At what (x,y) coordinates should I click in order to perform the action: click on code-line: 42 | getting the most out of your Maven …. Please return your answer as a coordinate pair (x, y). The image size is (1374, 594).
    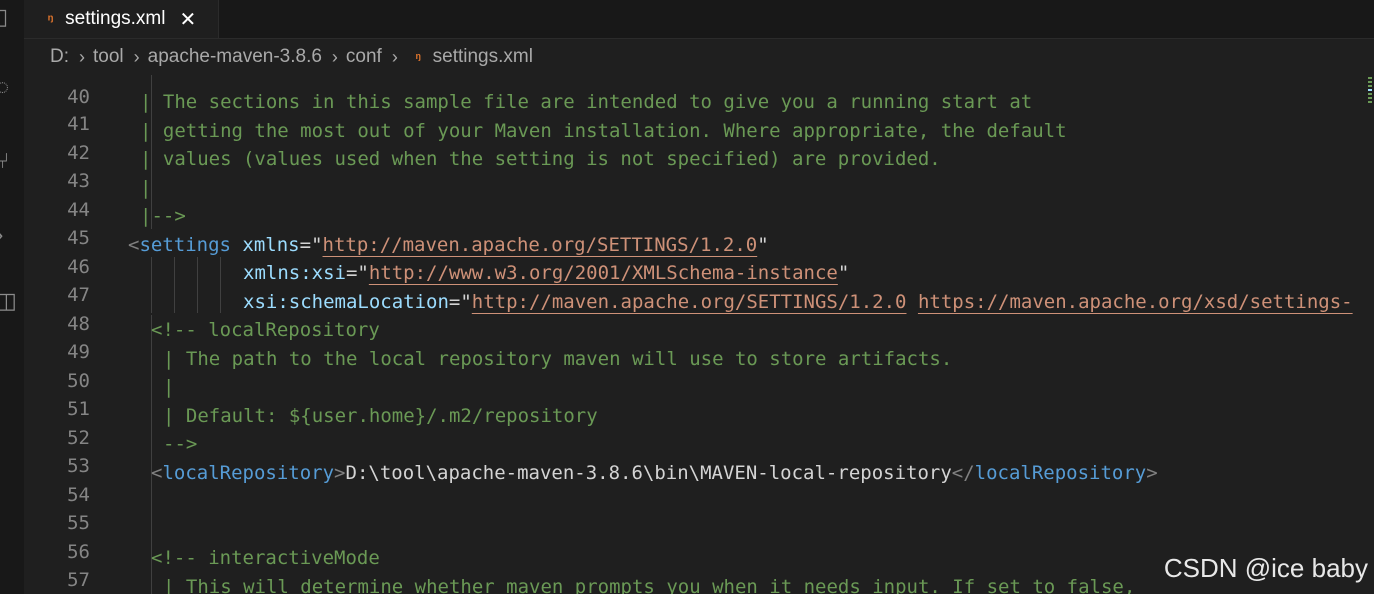
    Looking at the image, I should click on (693, 140).